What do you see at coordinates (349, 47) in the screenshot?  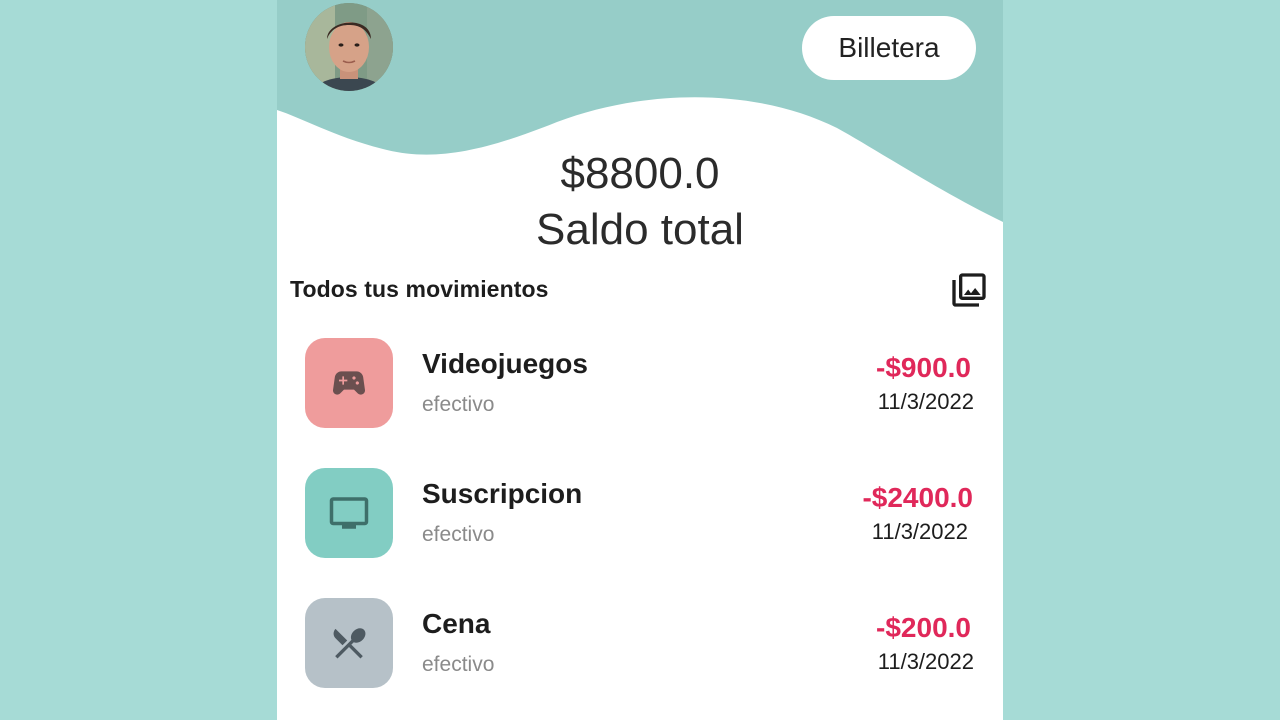 I see `avatar` at bounding box center [349, 47].